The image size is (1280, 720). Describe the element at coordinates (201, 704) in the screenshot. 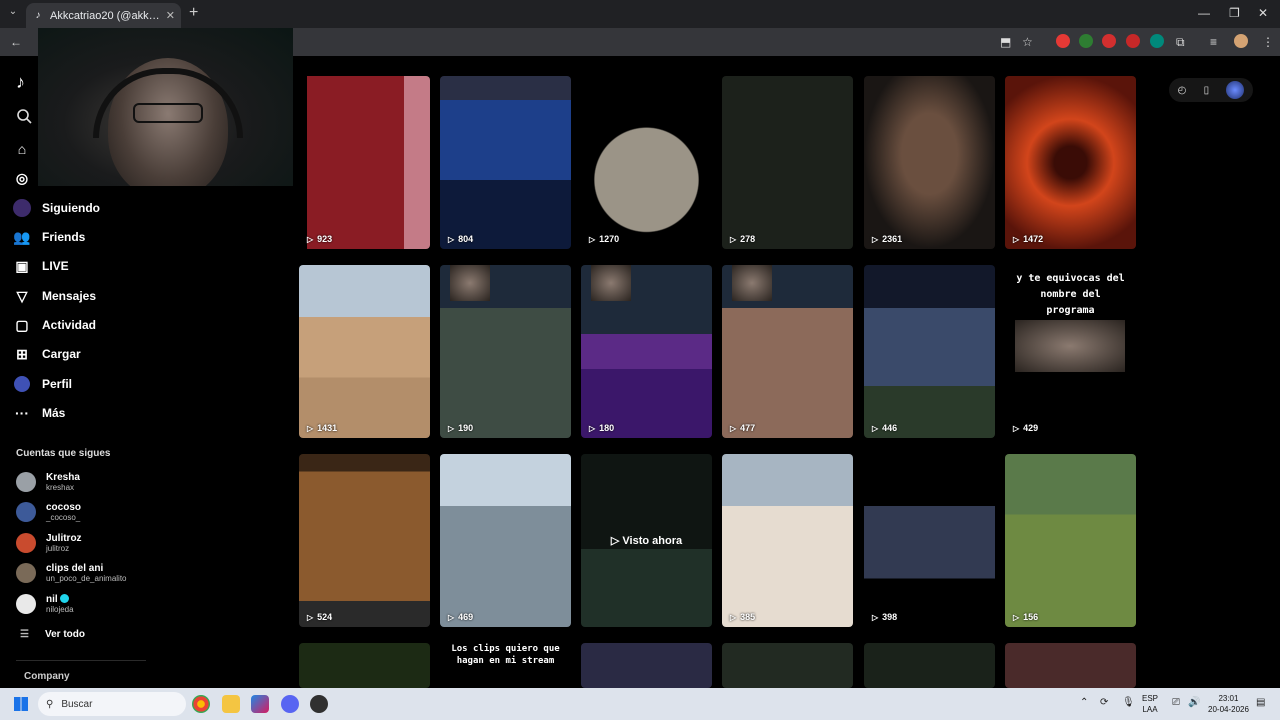

I see `chrome-taskbar-icon` at that location.